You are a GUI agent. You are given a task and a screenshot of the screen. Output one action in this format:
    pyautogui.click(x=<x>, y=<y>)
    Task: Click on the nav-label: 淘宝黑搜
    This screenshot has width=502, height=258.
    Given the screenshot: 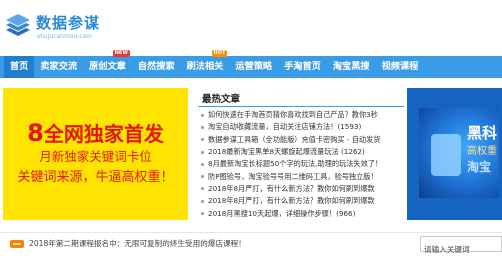 What is the action you would take?
    pyautogui.click(x=351, y=66)
    